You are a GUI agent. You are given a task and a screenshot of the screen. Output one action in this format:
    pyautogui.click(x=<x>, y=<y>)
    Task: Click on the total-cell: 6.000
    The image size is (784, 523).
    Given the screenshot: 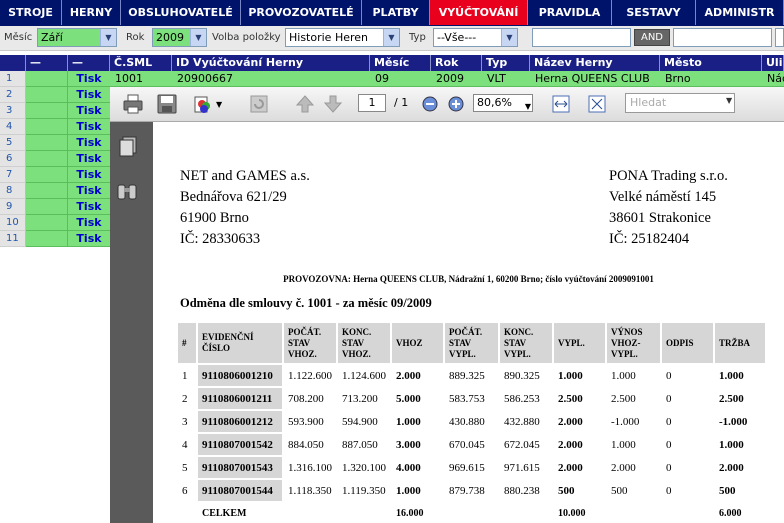 What is the action you would take?
    pyautogui.click(x=740, y=512)
    